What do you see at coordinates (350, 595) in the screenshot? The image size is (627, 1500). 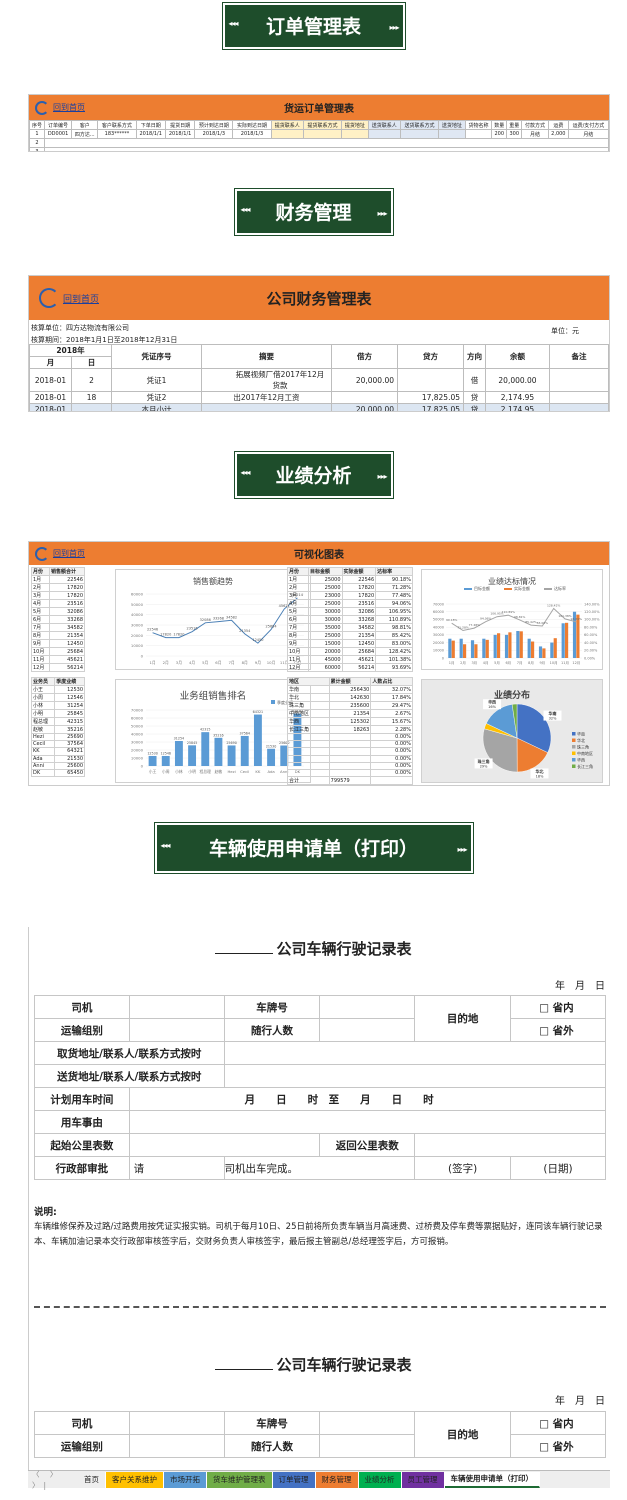 I see `table-row: 3月 23000 17820 77.48%` at bounding box center [350, 595].